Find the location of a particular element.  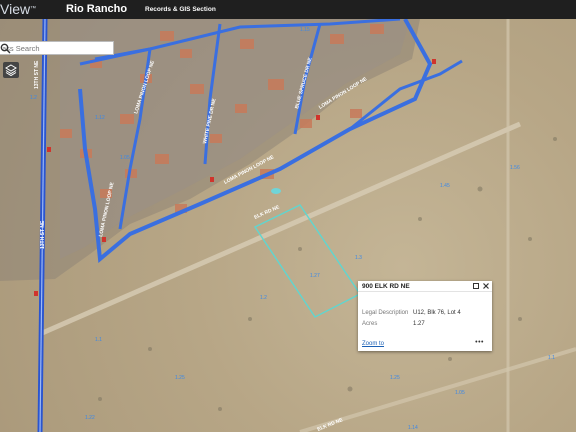

popup-title: 900 ELK RD NE is located at coordinates (386, 286).